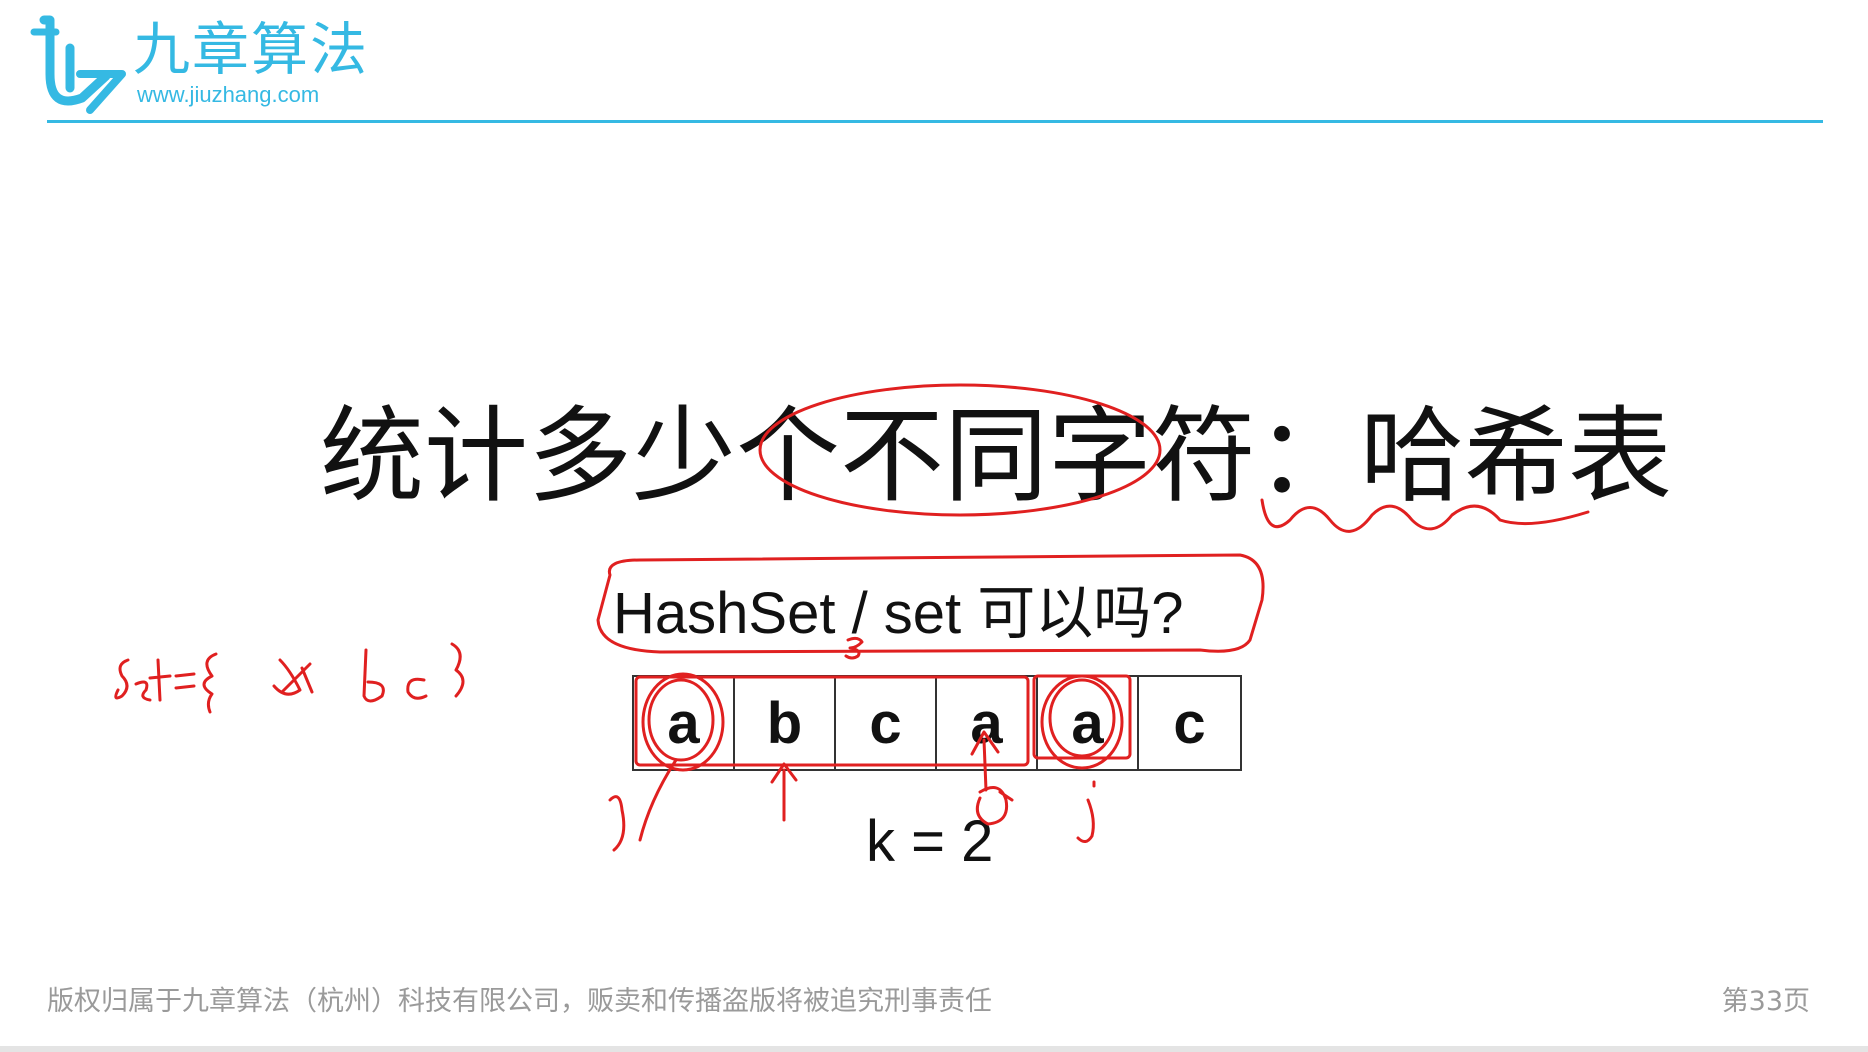 The width and height of the screenshot is (1868, 1052). Describe the element at coordinates (289, 678) in the screenshot. I see `ink-handwriting-set` at that location.